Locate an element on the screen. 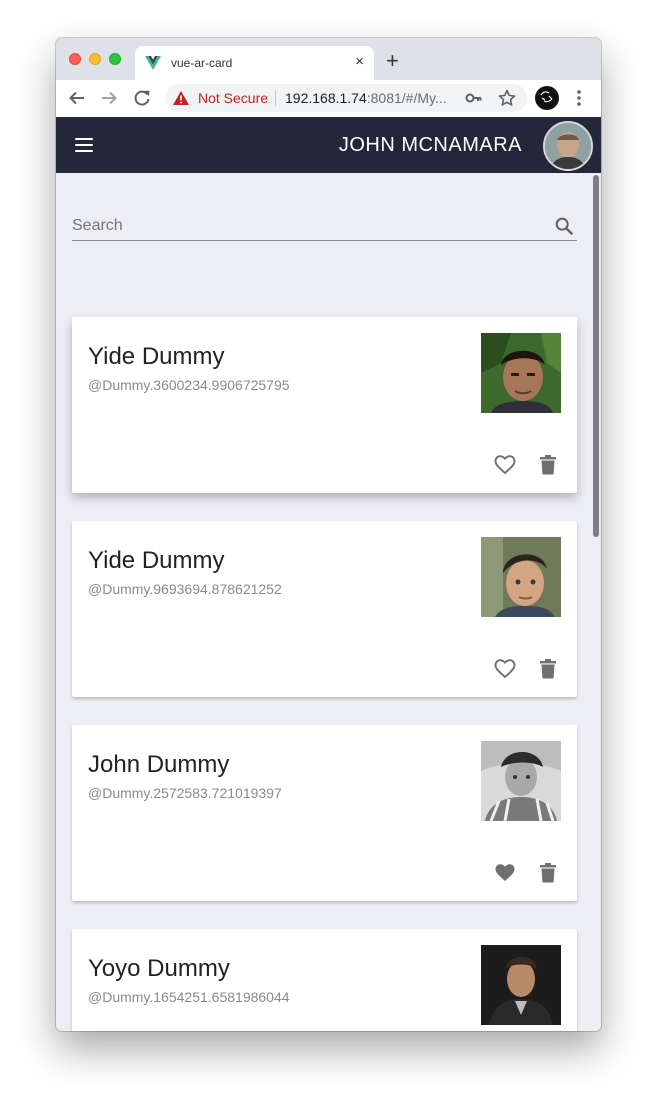 This screenshot has width=657, height=1105. title-bar: vue-ar-card × + is located at coordinates (328, 59).